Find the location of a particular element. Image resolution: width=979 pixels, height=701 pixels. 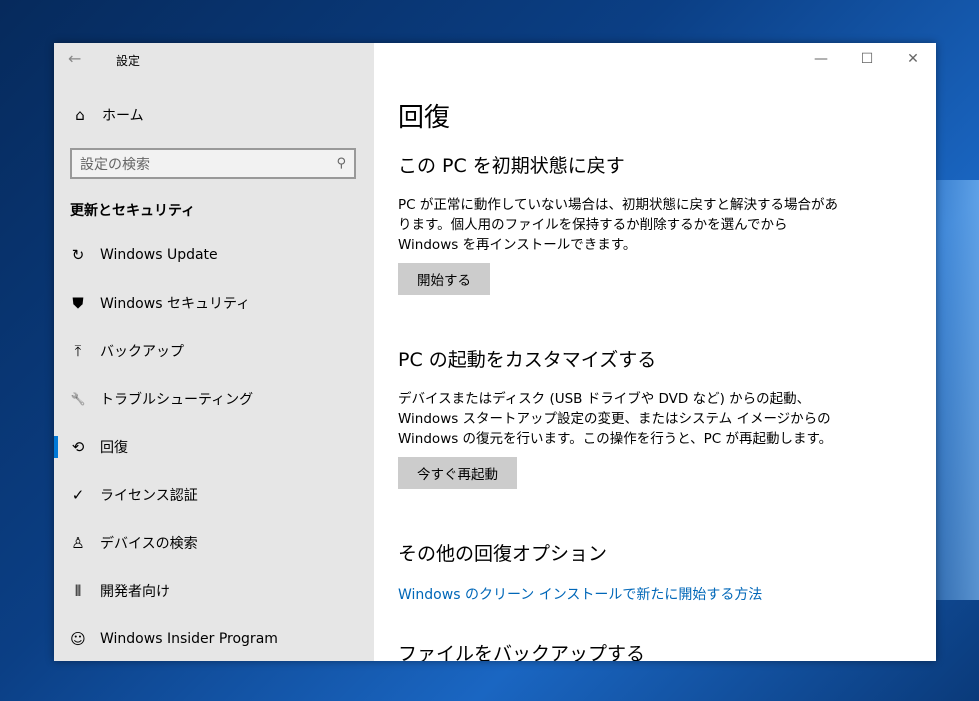

home-label: ホーム is located at coordinates (123, 116).